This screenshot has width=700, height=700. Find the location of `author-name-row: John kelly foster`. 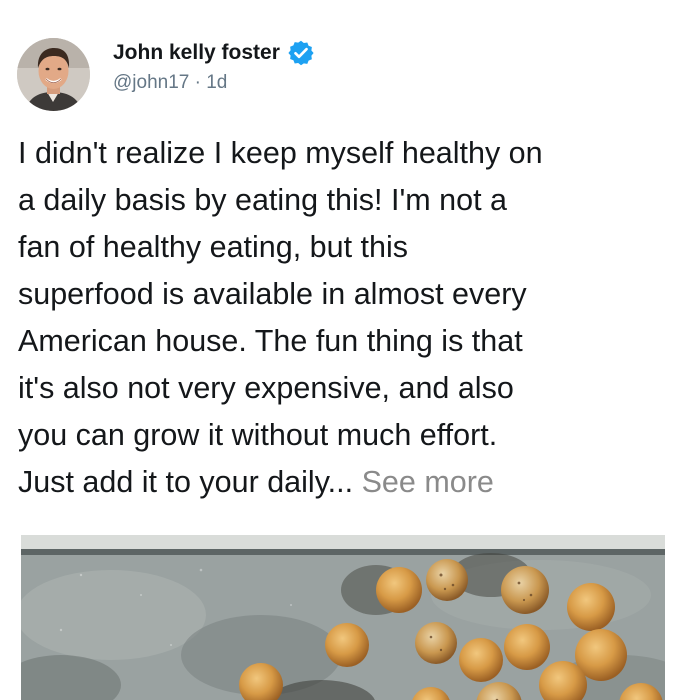

author-name-row: John kelly foster is located at coordinates (214, 53).